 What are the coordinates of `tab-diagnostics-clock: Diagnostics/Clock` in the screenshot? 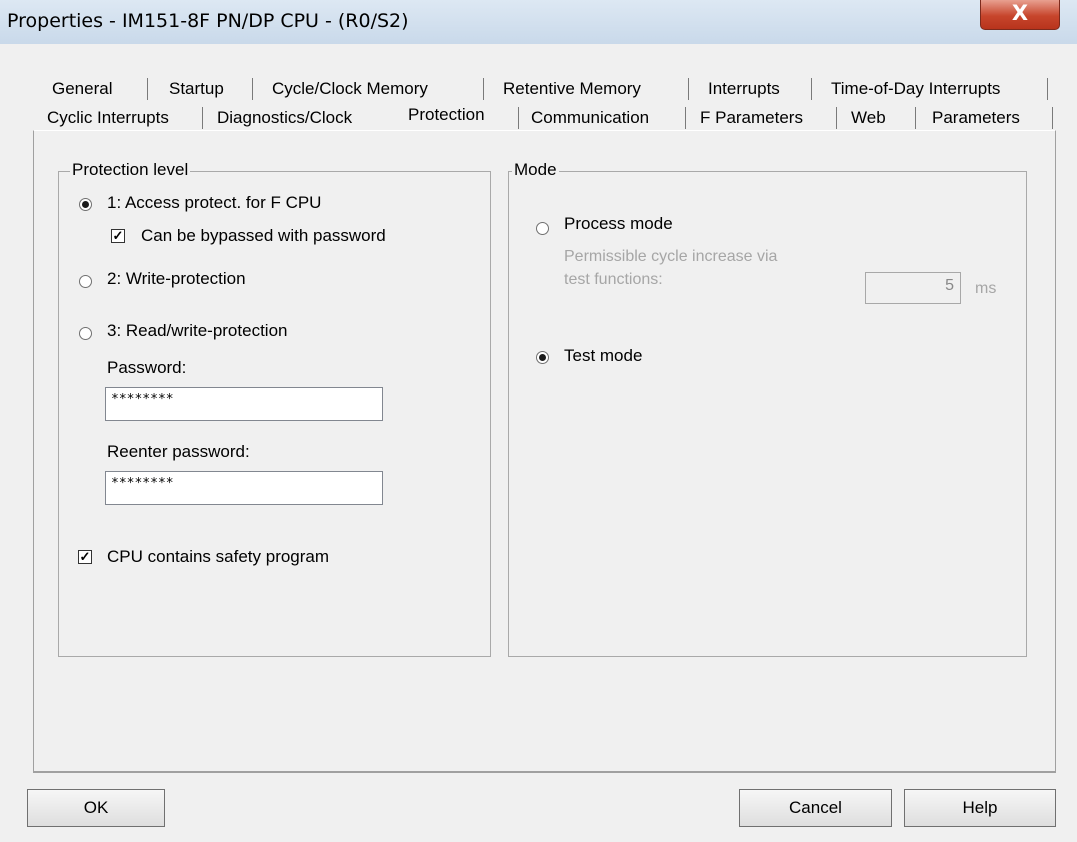 It's located at (284, 118).